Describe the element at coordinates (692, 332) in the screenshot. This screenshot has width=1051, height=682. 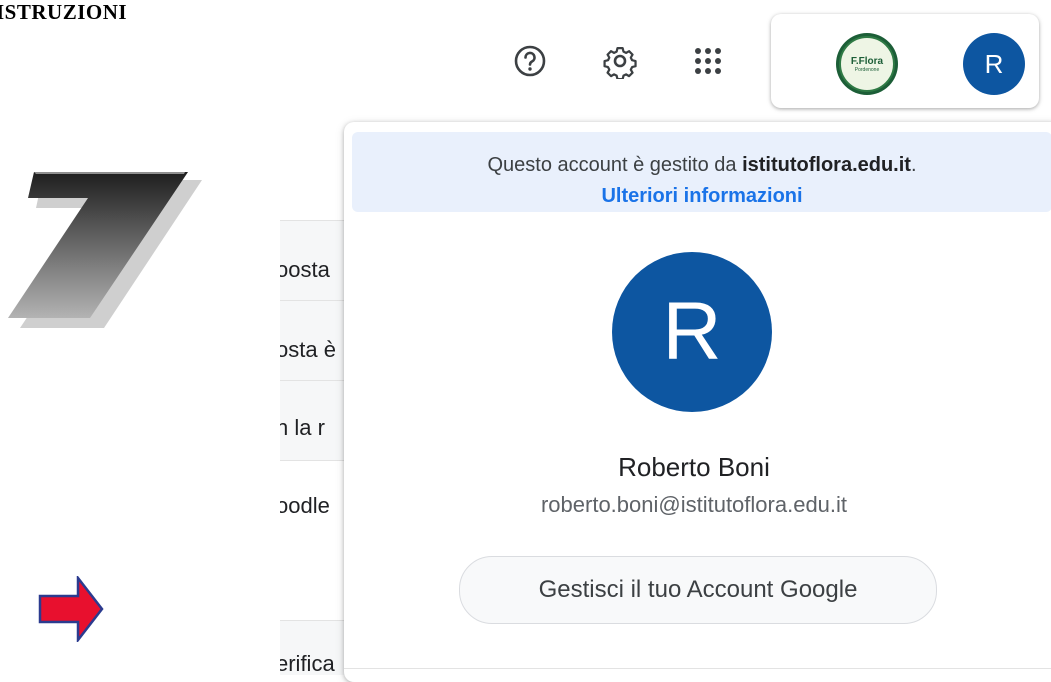
I see `profile-avatar: R` at that location.